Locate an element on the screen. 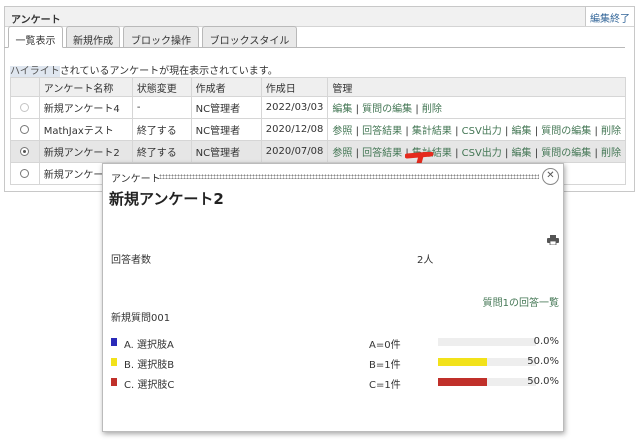 This screenshot has height=441, width=639. col-header-status: 状態変更 is located at coordinates (161, 87).